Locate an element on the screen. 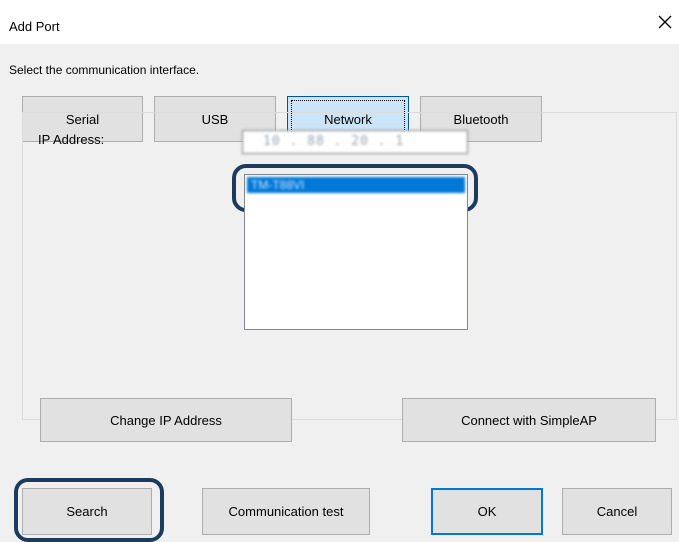  simpleap-label: Connect with SimpleAP is located at coordinates (529, 420).